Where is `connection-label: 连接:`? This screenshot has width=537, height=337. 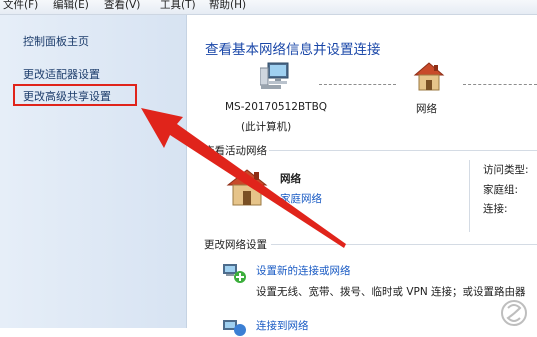 connection-label: 连接: is located at coordinates (495, 209).